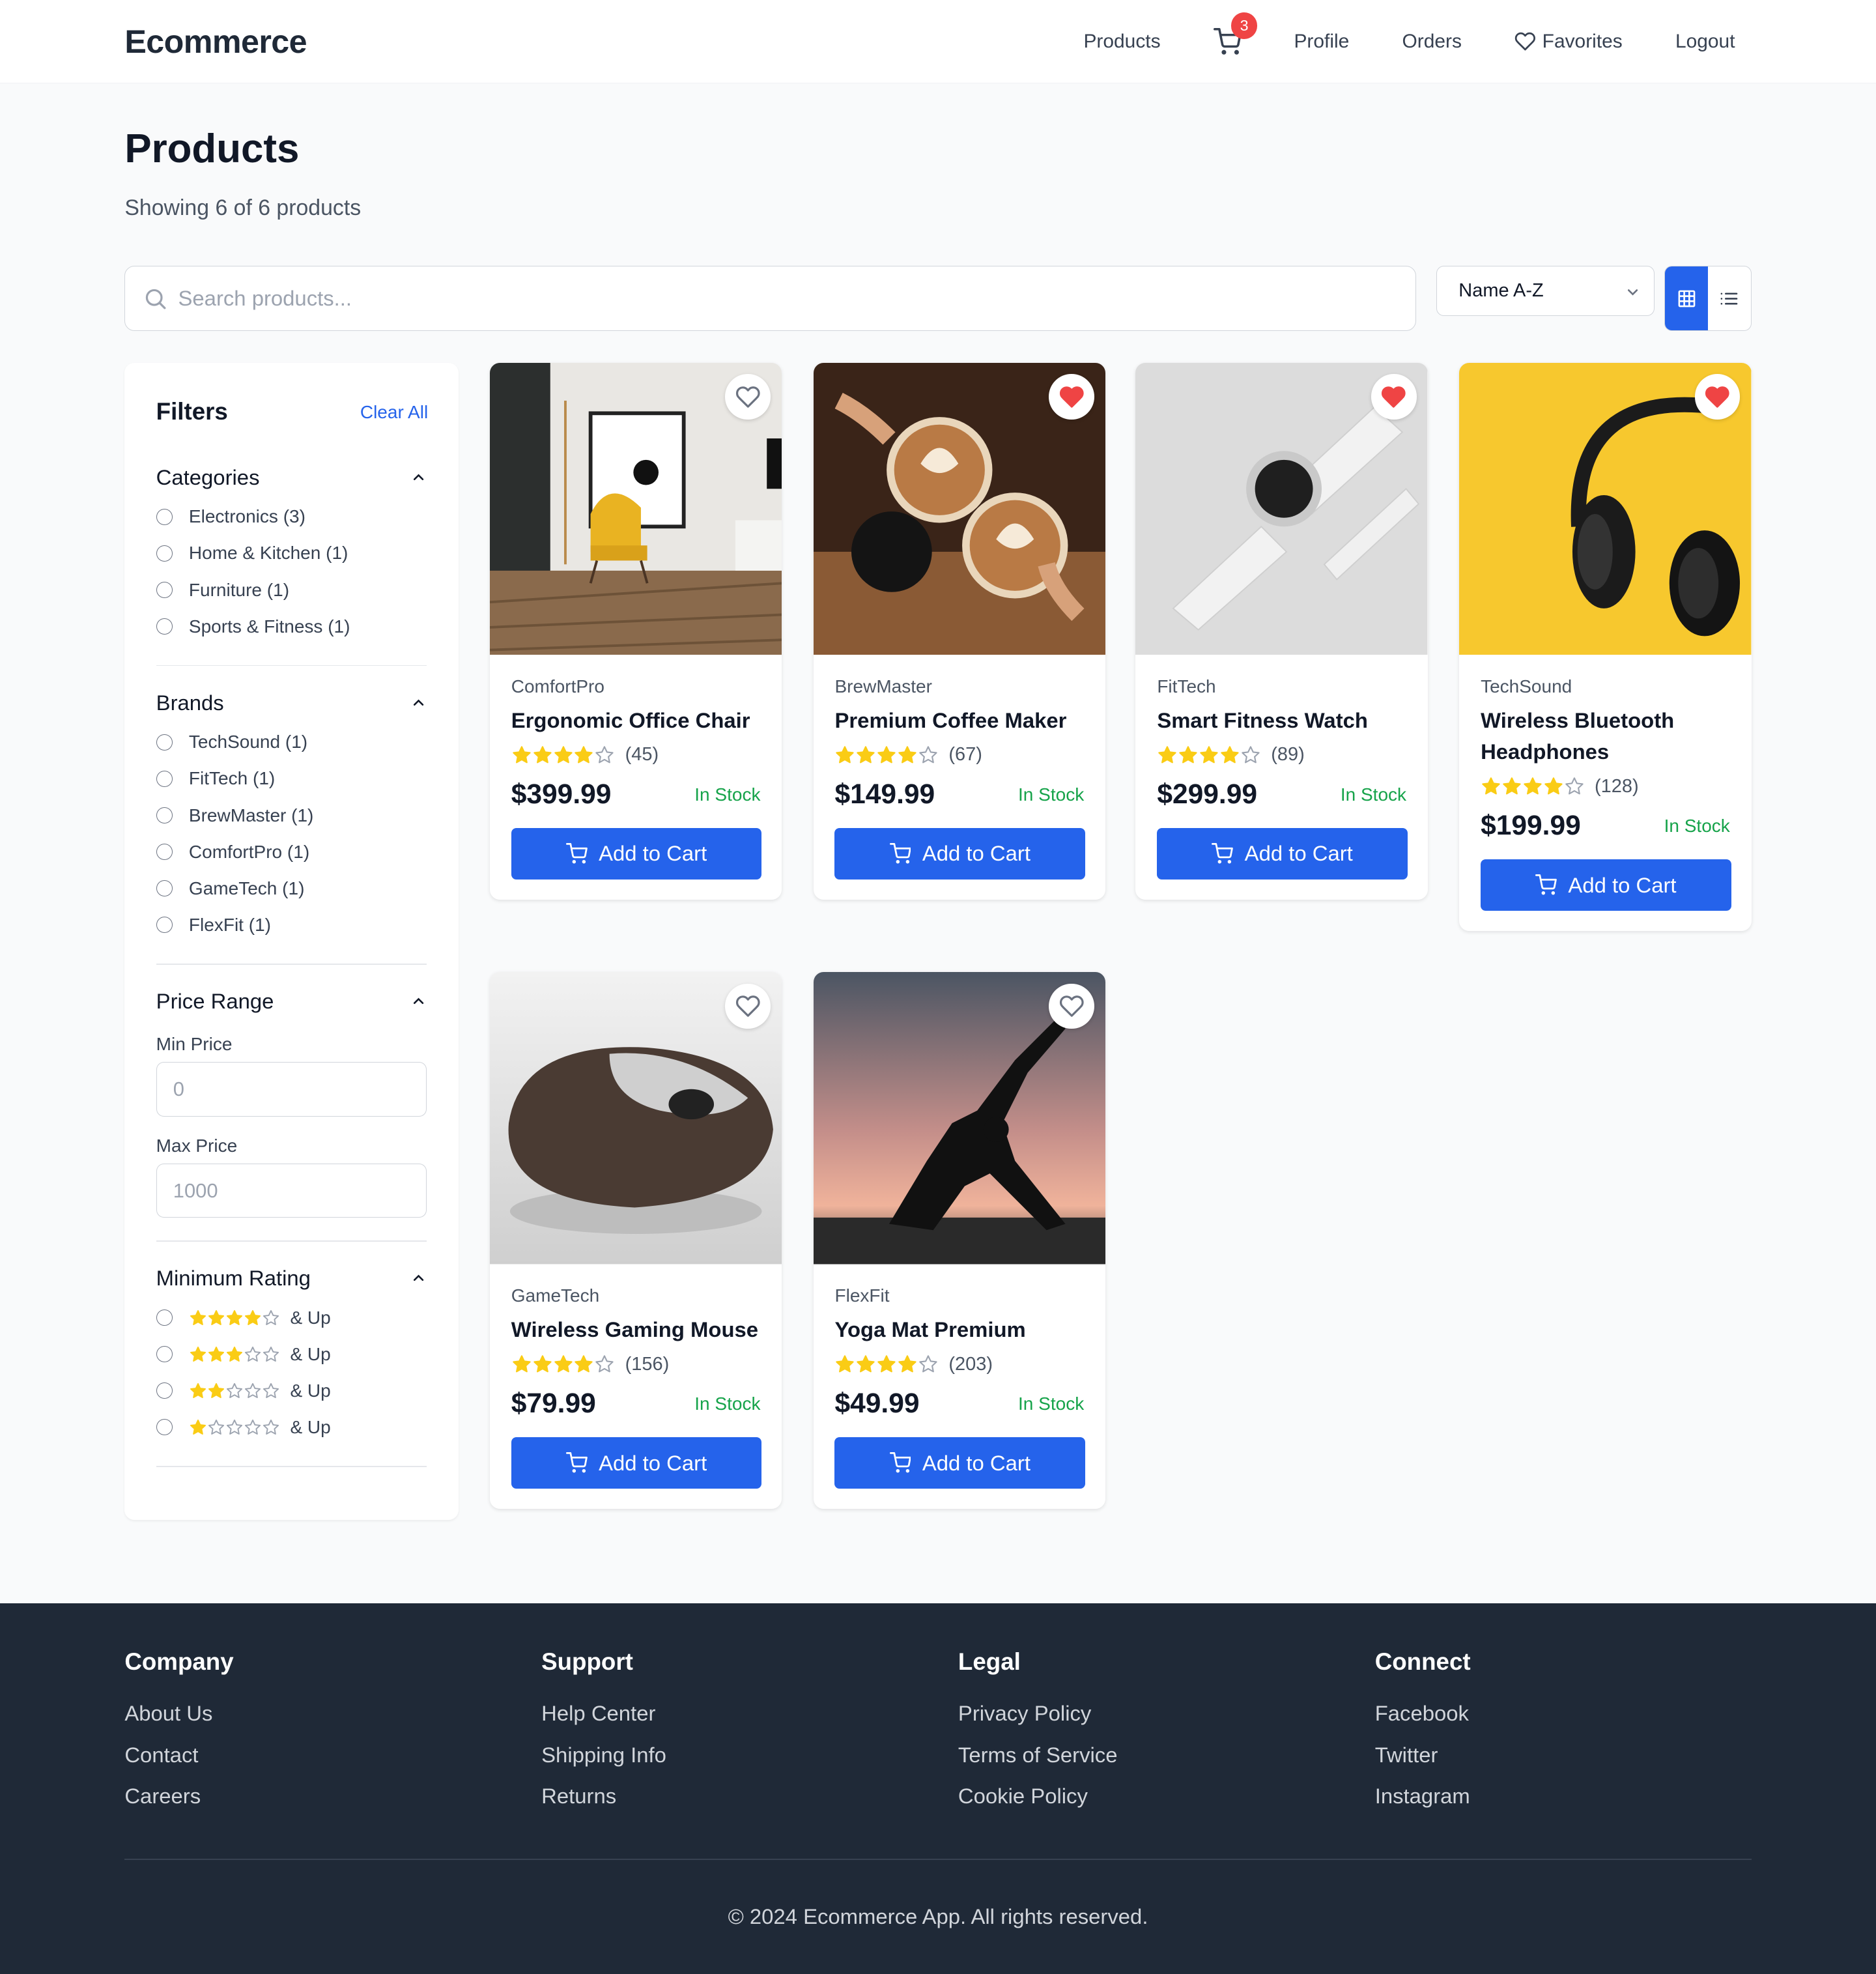 Image resolution: width=1876 pixels, height=1974 pixels. What do you see at coordinates (745, 298) in the screenshot?
I see `search-input` at bounding box center [745, 298].